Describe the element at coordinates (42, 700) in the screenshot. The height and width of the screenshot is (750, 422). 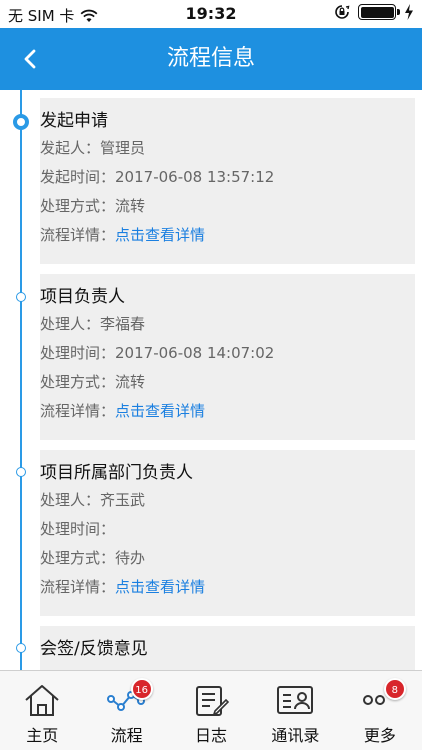
I see `home-icon` at that location.